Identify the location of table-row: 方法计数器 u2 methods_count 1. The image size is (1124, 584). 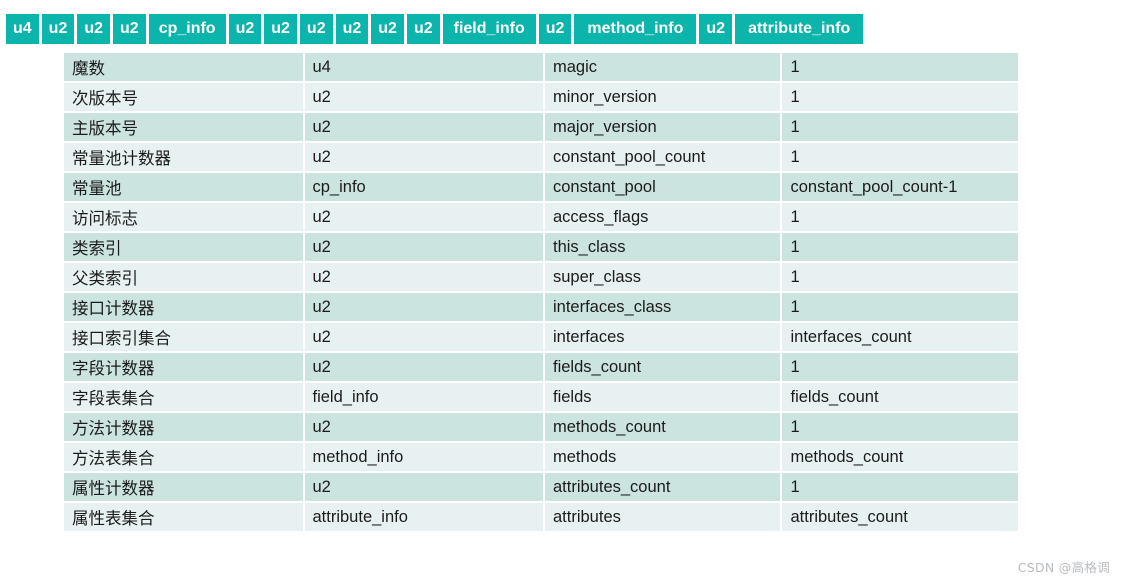
(541, 427).